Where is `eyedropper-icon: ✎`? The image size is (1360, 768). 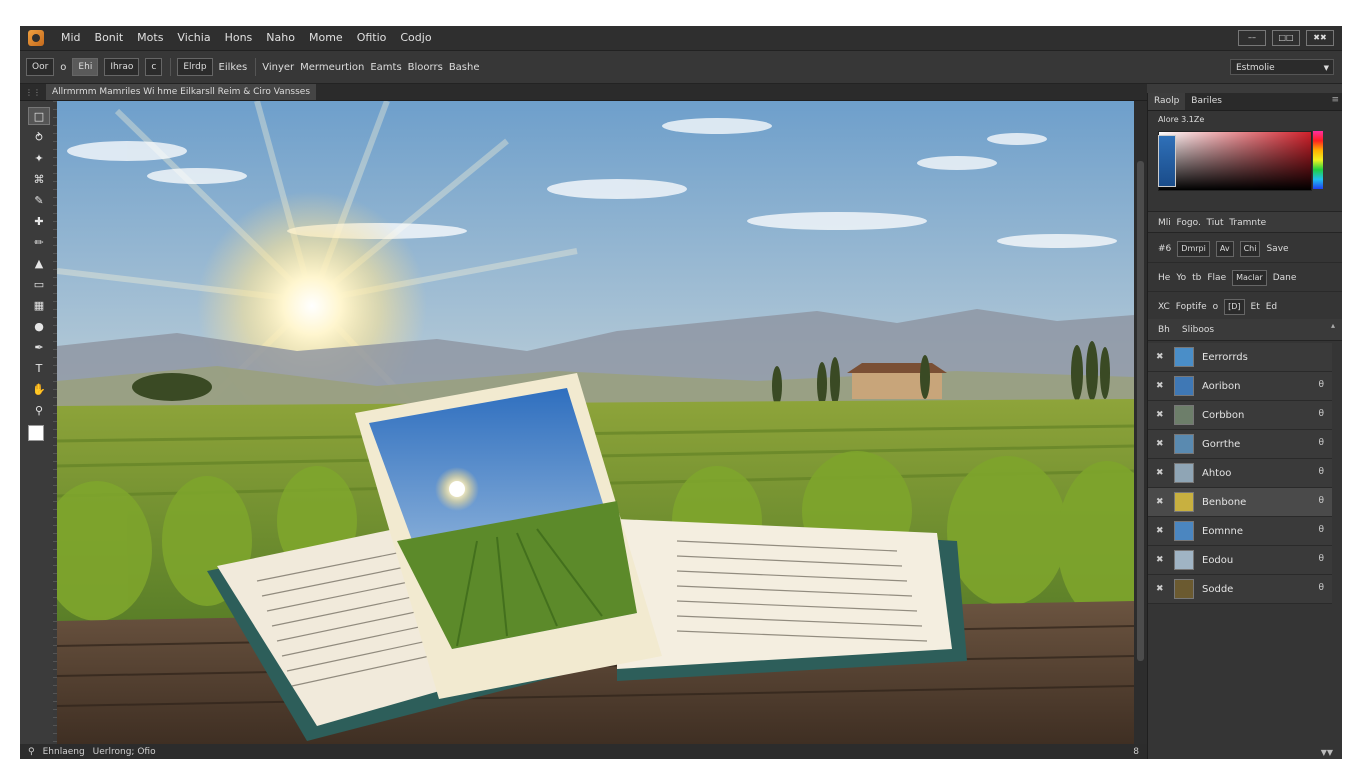 eyedropper-icon: ✎ is located at coordinates (39, 200).